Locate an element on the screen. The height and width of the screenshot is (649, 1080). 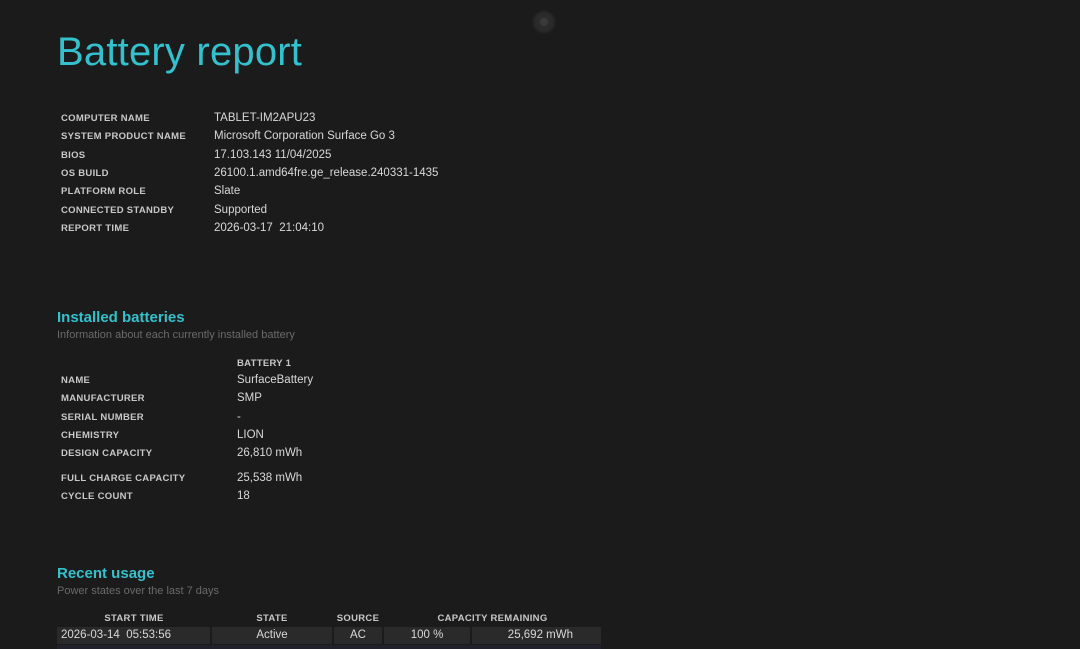
battery-value: SMP is located at coordinates (249, 398).